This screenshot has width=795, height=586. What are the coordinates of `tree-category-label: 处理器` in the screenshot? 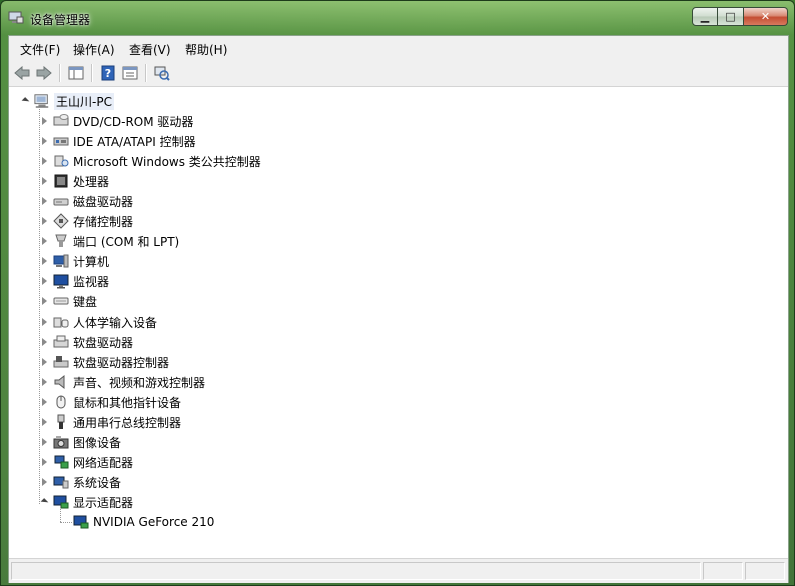 It's located at (91, 181).